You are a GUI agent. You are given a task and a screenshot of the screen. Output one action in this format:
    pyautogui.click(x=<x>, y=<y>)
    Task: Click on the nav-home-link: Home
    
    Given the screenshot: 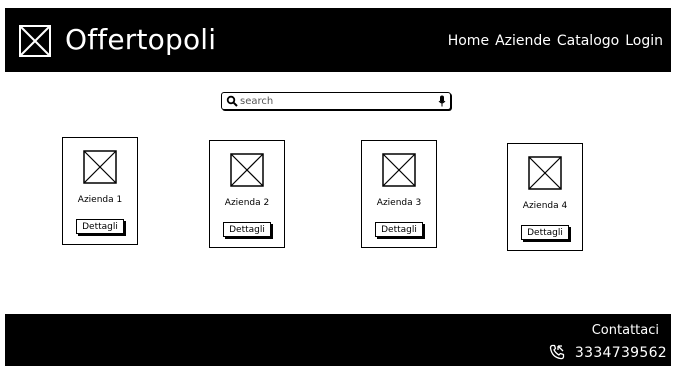 What is the action you would take?
    pyautogui.click(x=468, y=41)
    